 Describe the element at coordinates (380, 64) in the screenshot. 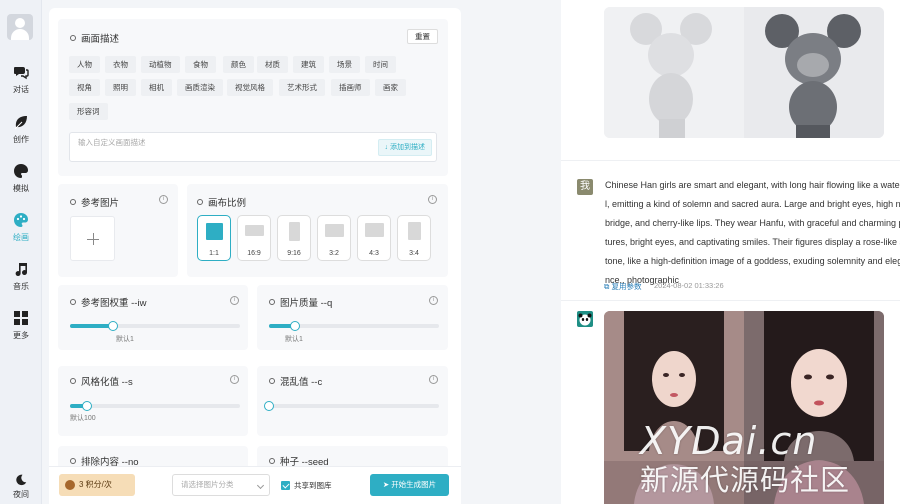

I see `tag-time: 时间` at that location.